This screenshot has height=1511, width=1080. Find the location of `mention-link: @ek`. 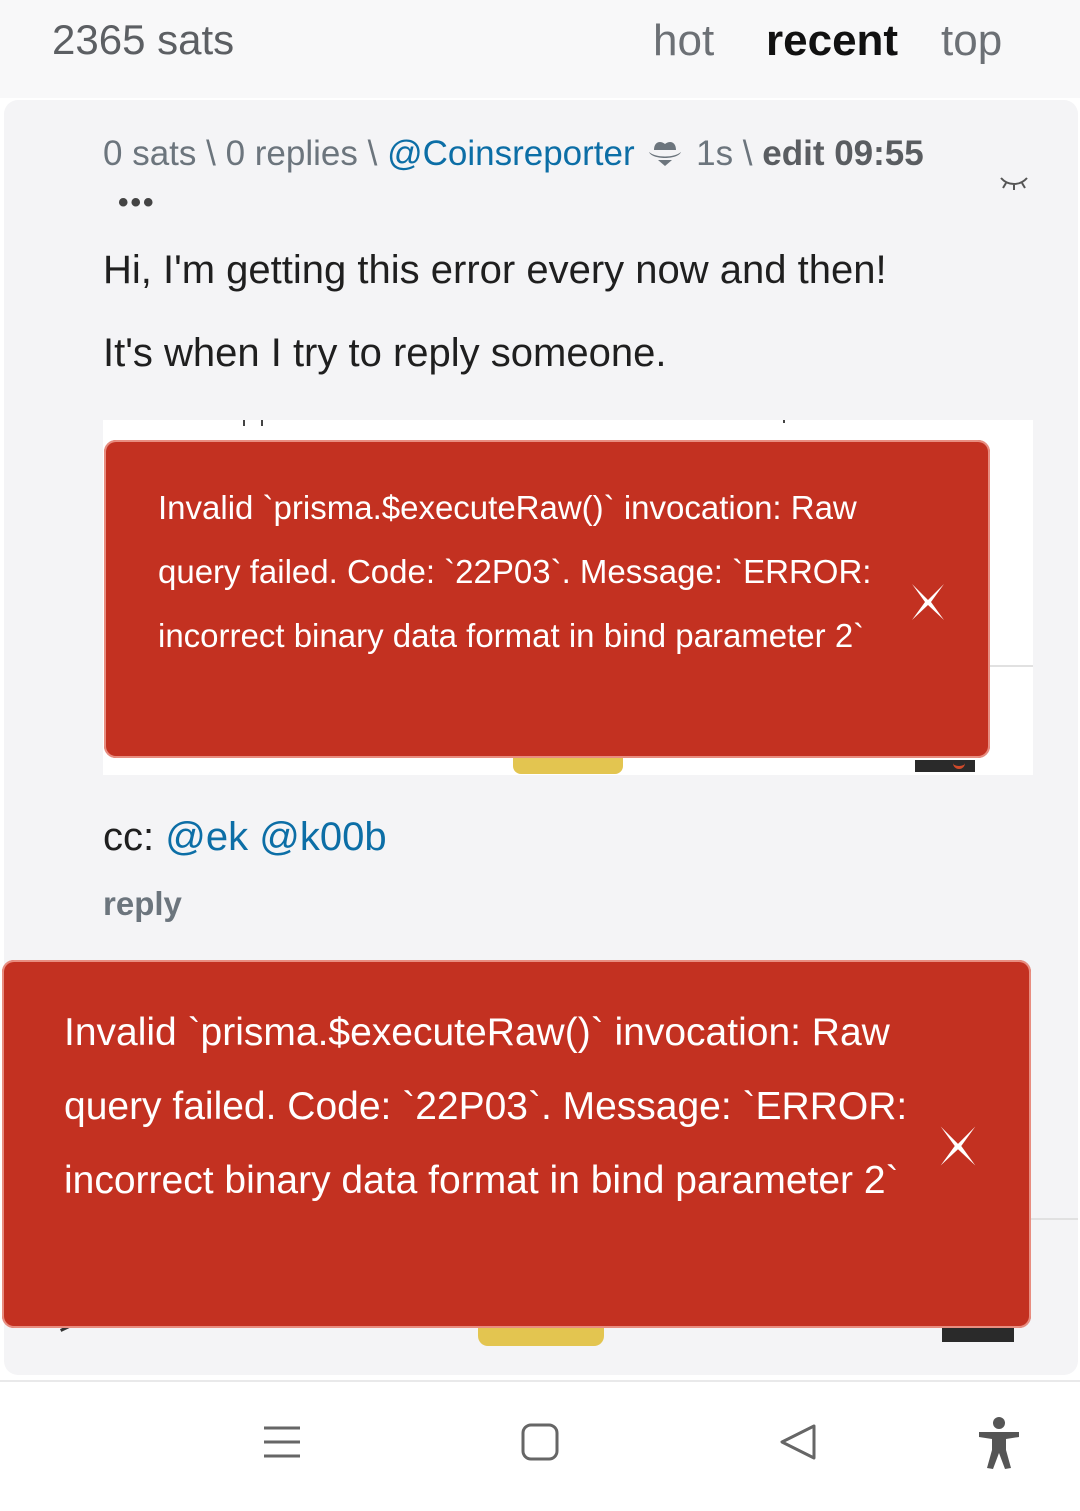

mention-link: @ek is located at coordinates (206, 837).